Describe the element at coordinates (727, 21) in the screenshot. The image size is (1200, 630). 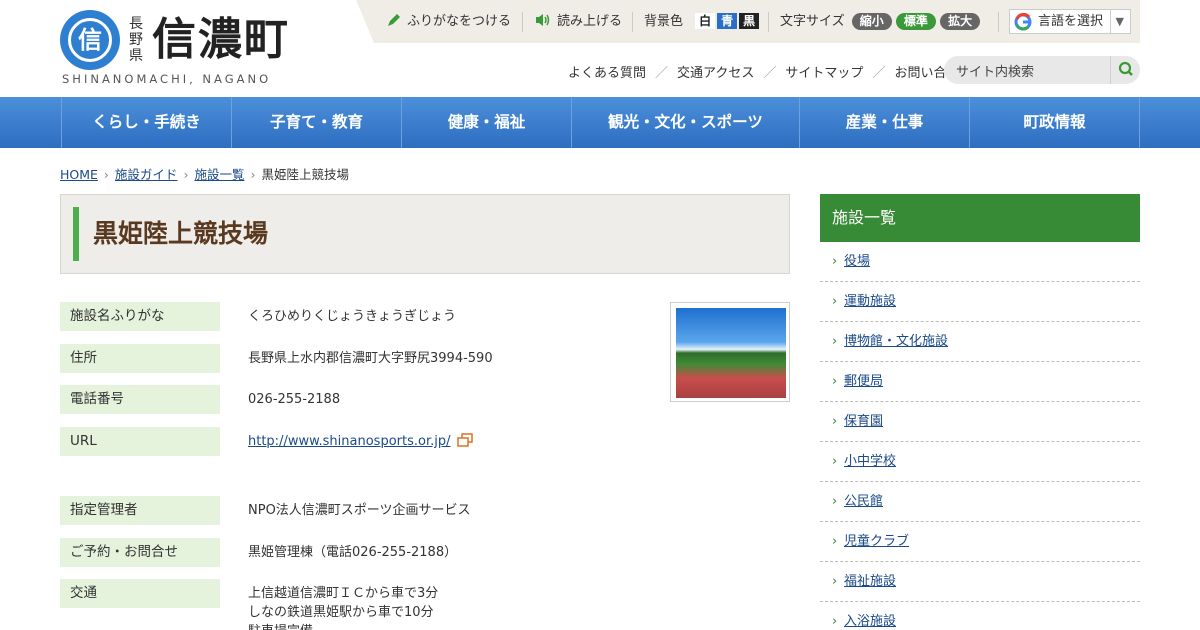
I see `bg-blue-button: 青` at that location.